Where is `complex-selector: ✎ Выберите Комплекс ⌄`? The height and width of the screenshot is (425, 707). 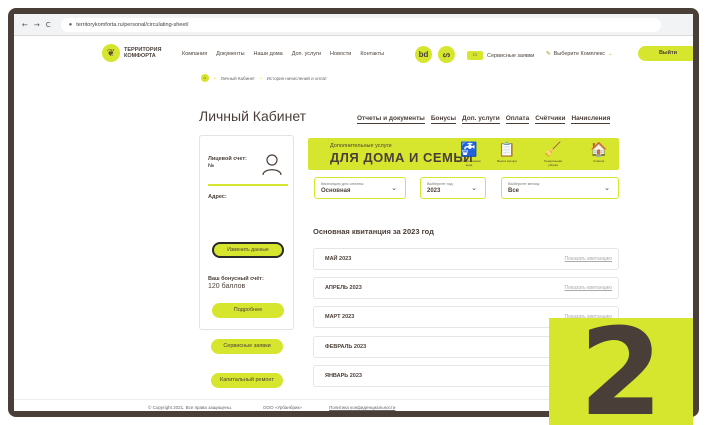
complex-selector: ✎ Выберите Комплекс ⌄ is located at coordinates (579, 54).